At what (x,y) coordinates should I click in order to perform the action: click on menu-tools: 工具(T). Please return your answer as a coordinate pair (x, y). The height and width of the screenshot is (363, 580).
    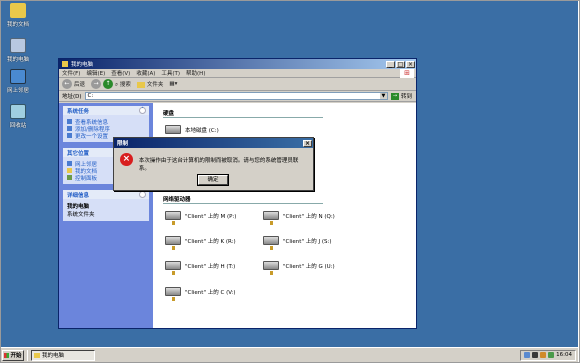
    Looking at the image, I should click on (170, 73).